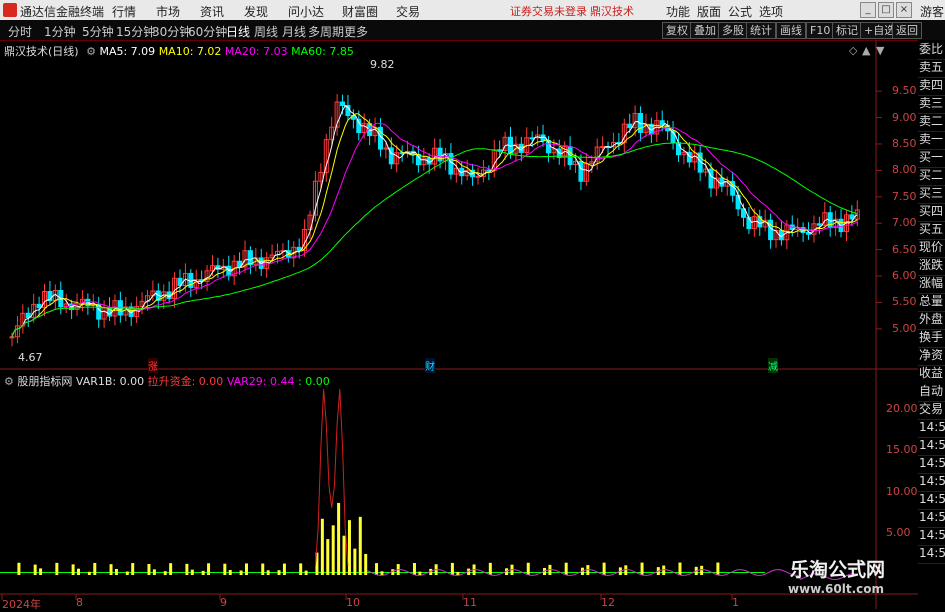  I want to click on btn-biaoji: 标记, so click(847, 30).